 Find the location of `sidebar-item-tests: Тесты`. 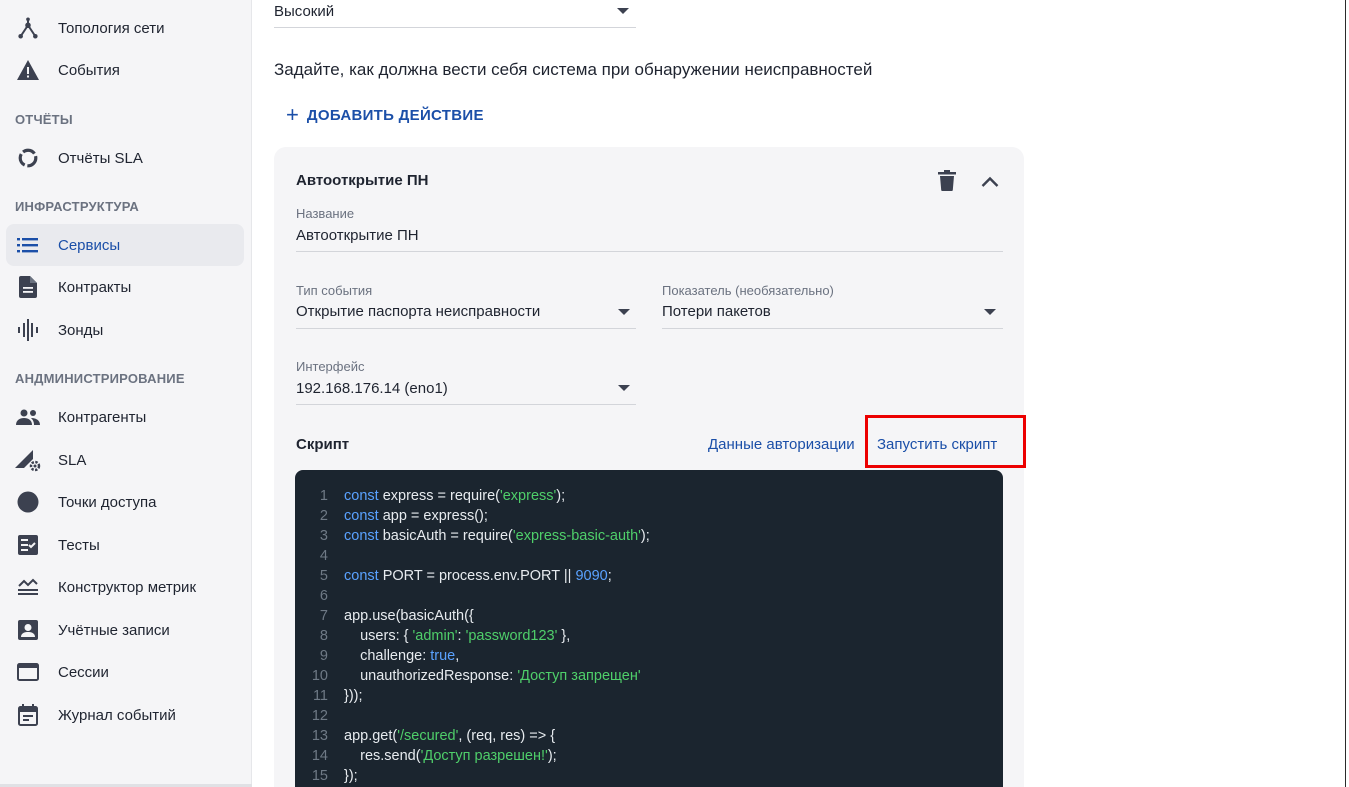

sidebar-item-tests: Тесты is located at coordinates (125, 545).